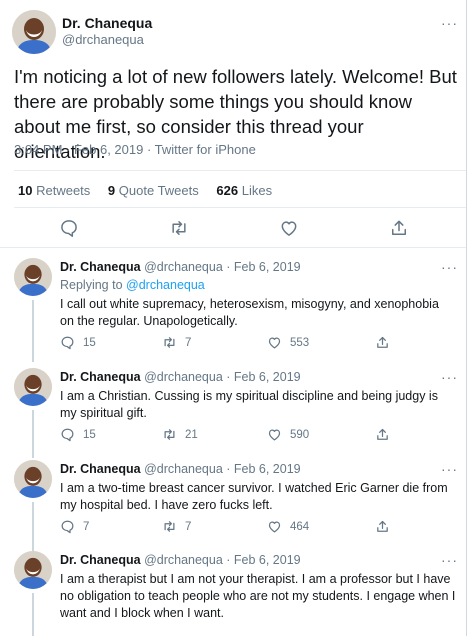  I want to click on tweet-actions: 15 7 553, so click(260, 343).